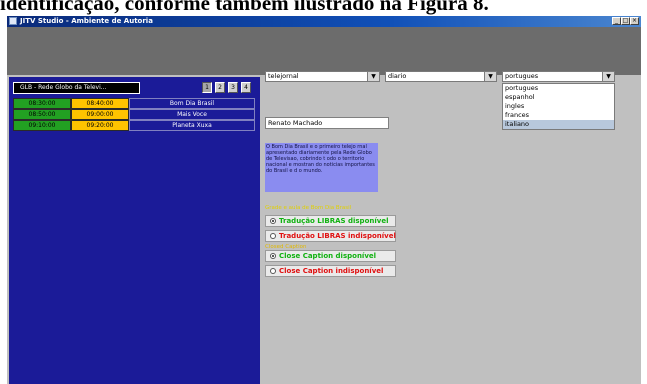 Image resolution: width=647 pixels, height=384 pixels. Describe the element at coordinates (246, 87) in the screenshot. I see `page-button-4: 4` at that location.